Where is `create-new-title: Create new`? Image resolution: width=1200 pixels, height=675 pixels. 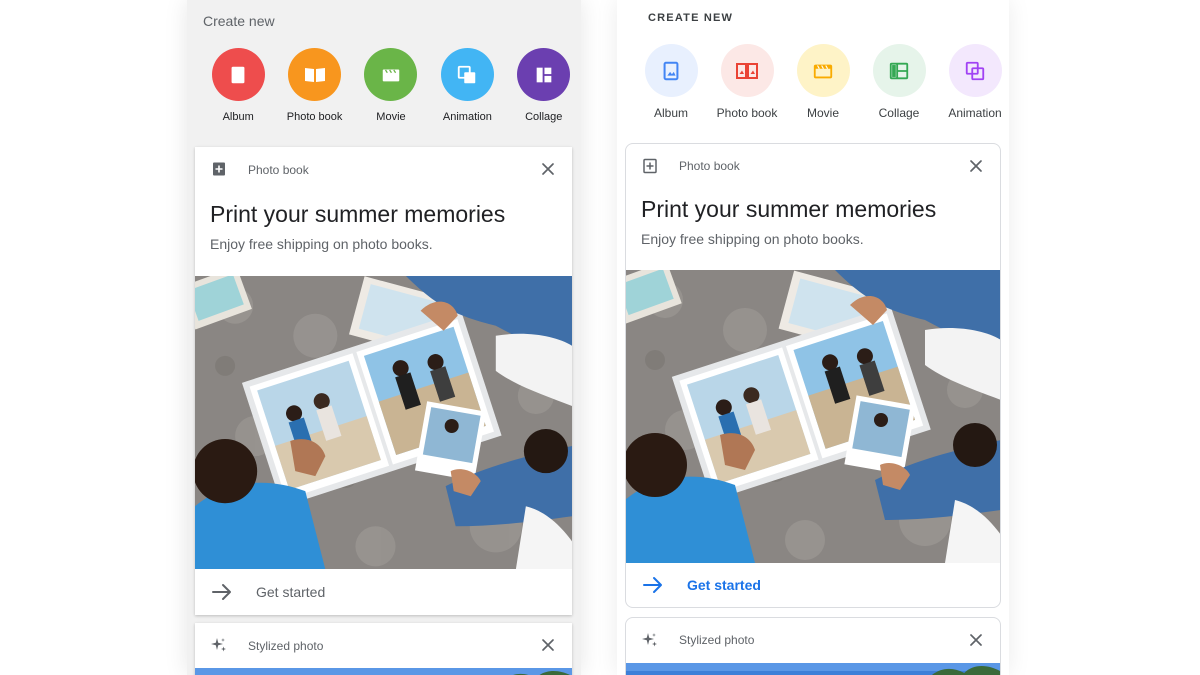 create-new-title: Create new is located at coordinates (239, 21).